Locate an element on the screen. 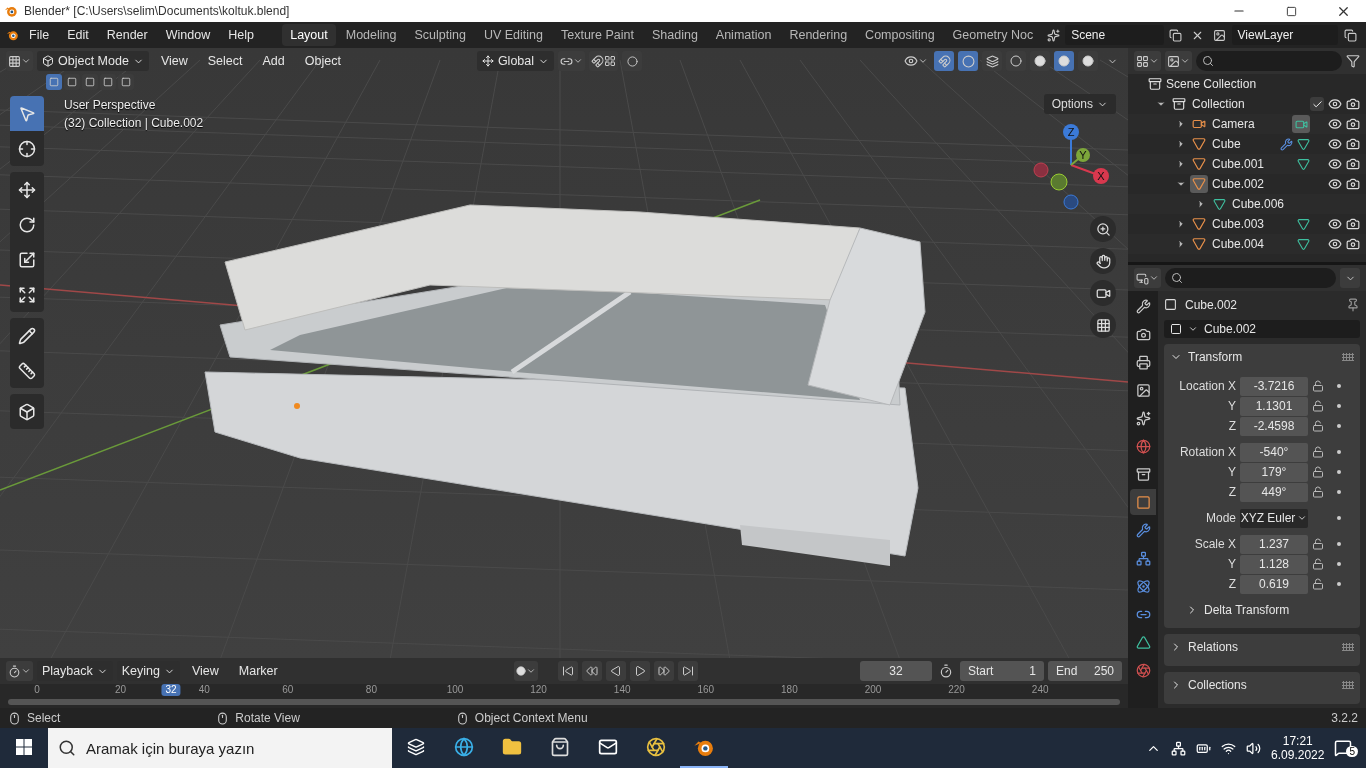  menu-item: File is located at coordinates (39, 35).